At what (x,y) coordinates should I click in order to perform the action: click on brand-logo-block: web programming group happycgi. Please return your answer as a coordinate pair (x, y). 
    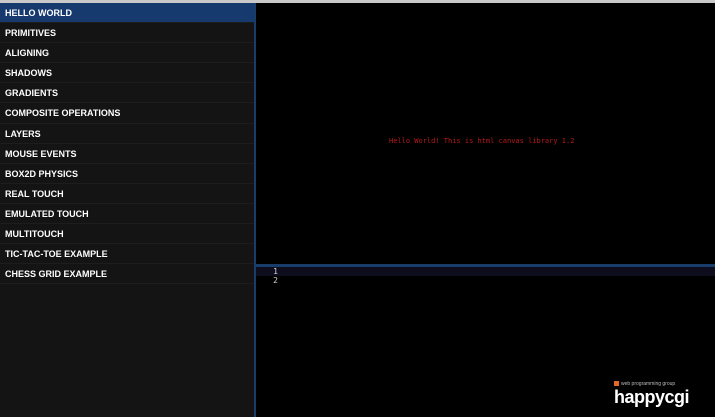
    Looking at the image, I should click on (661, 396).